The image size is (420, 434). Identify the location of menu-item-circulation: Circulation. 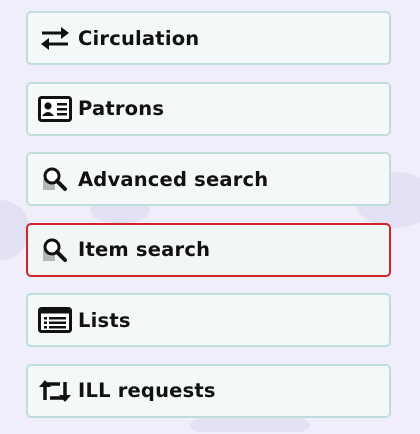
(208, 38).